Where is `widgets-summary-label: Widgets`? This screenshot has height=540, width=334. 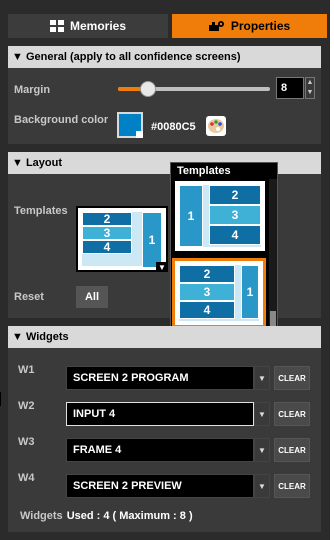
widgets-summary-label: Widgets is located at coordinates (41, 516).